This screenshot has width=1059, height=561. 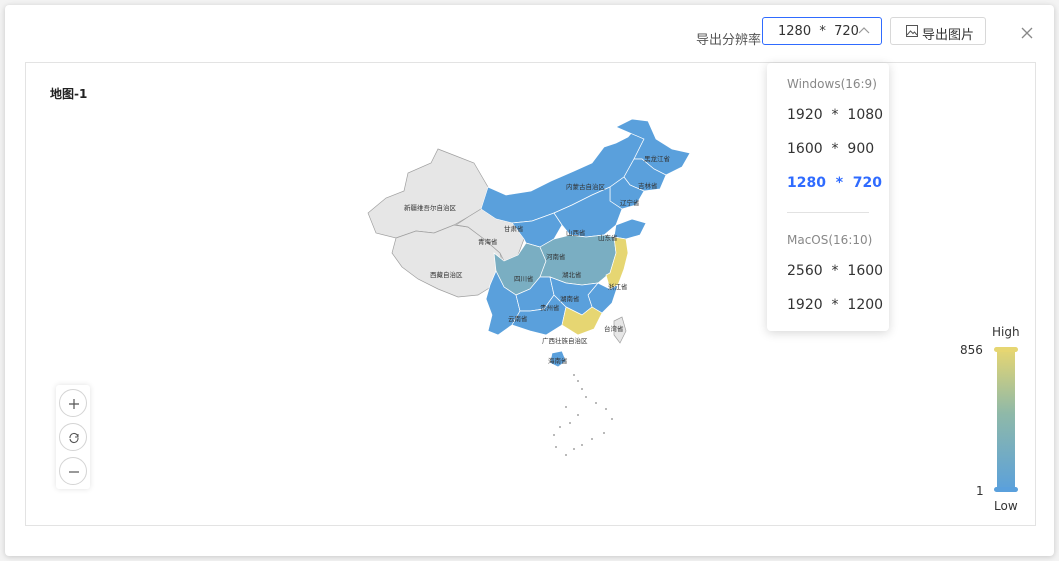 I want to click on legend-color-bar, so click(x=1006, y=420).